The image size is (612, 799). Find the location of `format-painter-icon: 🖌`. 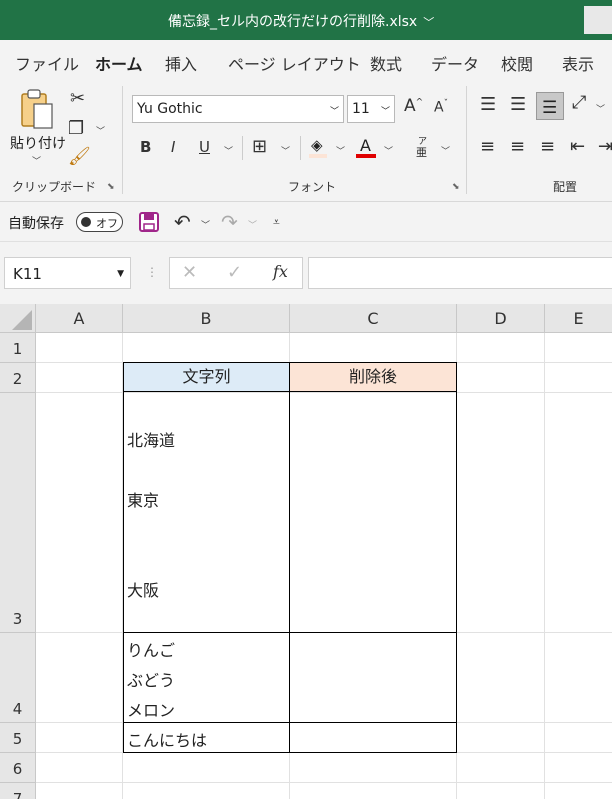

format-painter-icon: 🖌 is located at coordinates (79, 157).